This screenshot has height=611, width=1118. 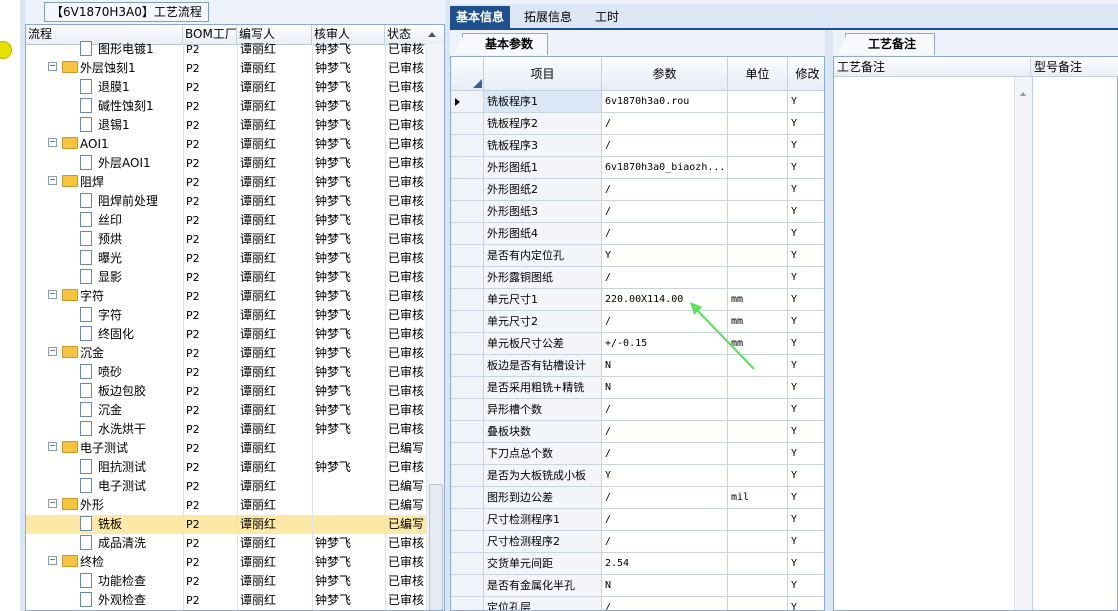 I want to click on grid-row: 是否采用粗铣+精铣 N Y, so click(x=637, y=388).